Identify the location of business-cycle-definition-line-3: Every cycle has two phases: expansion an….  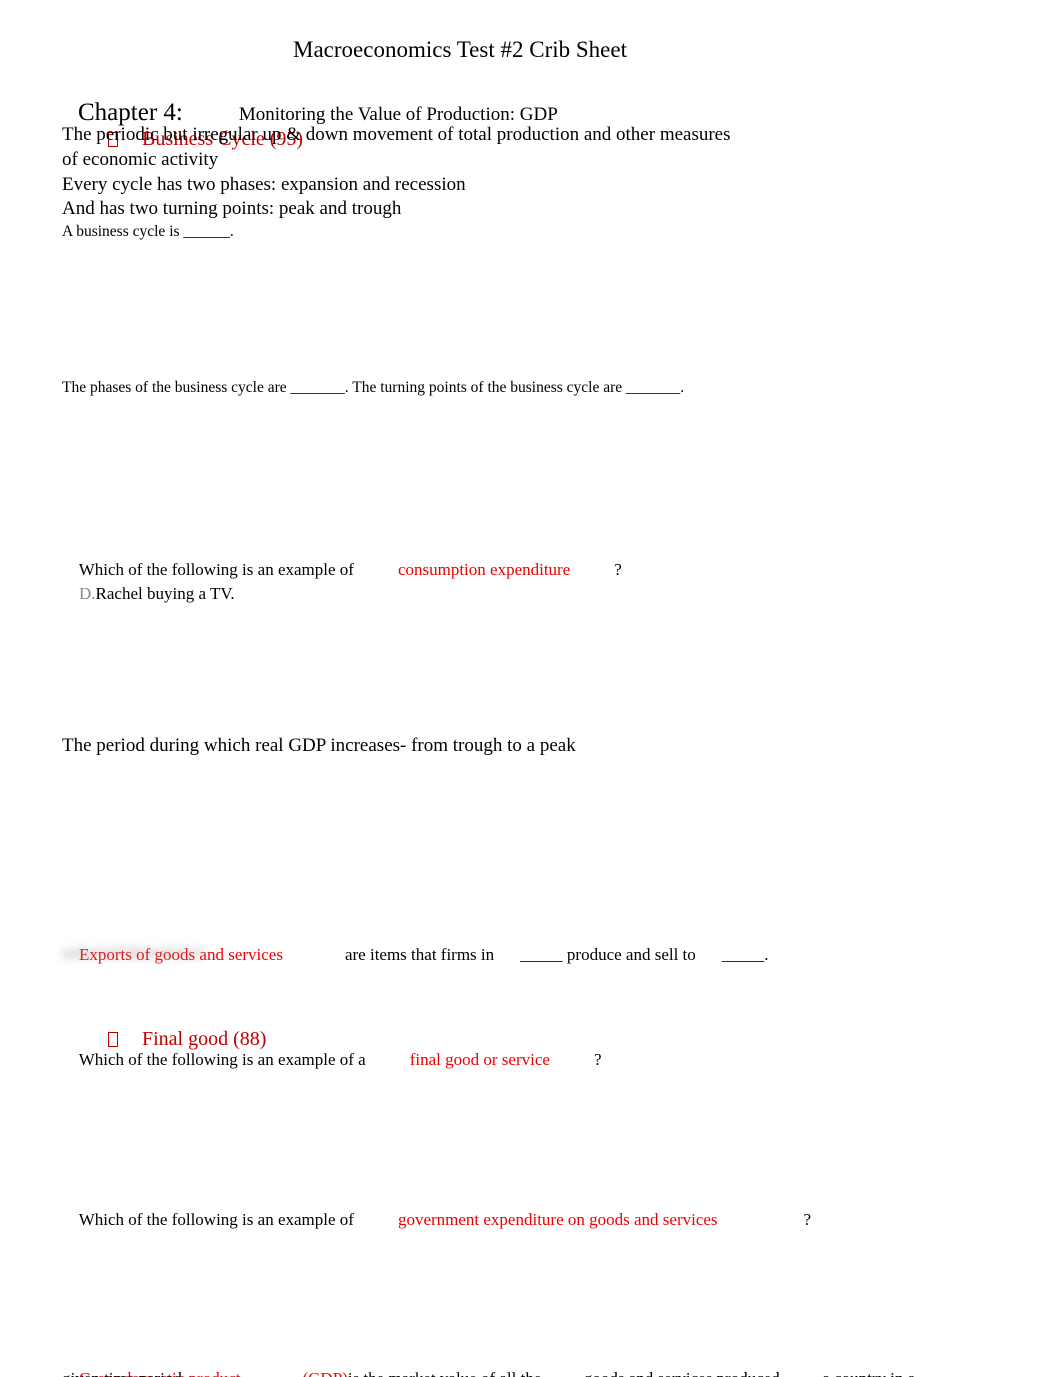
(264, 184).